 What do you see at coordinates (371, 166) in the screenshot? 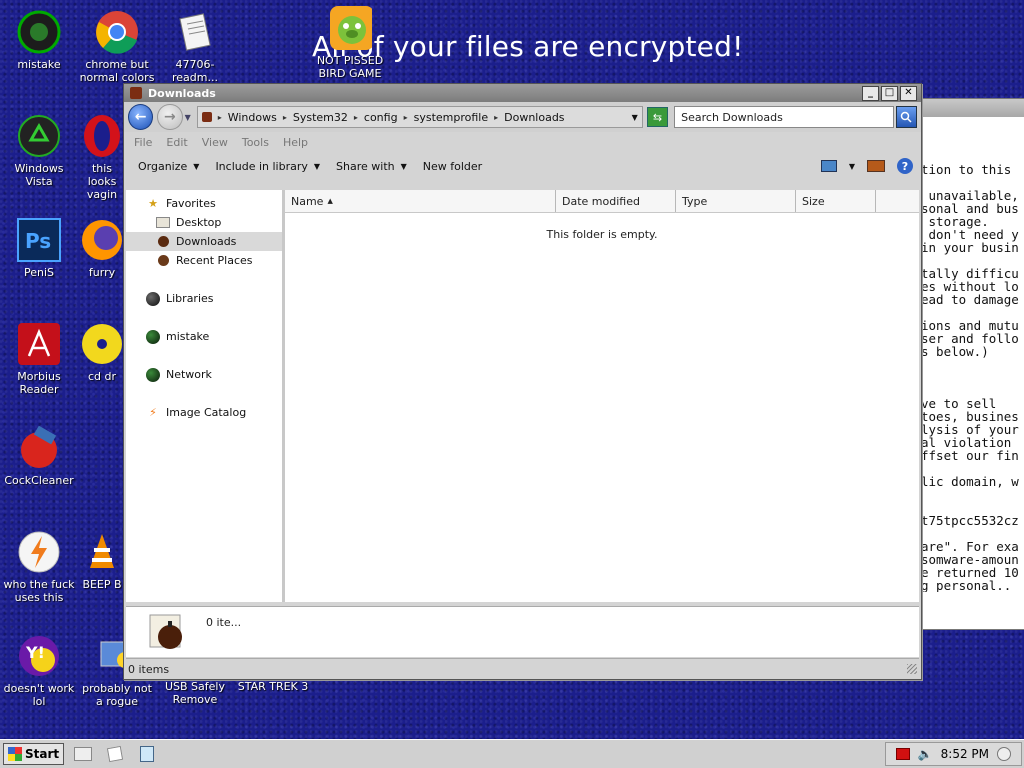
I see `share-with-button: Share with ▼` at bounding box center [371, 166].